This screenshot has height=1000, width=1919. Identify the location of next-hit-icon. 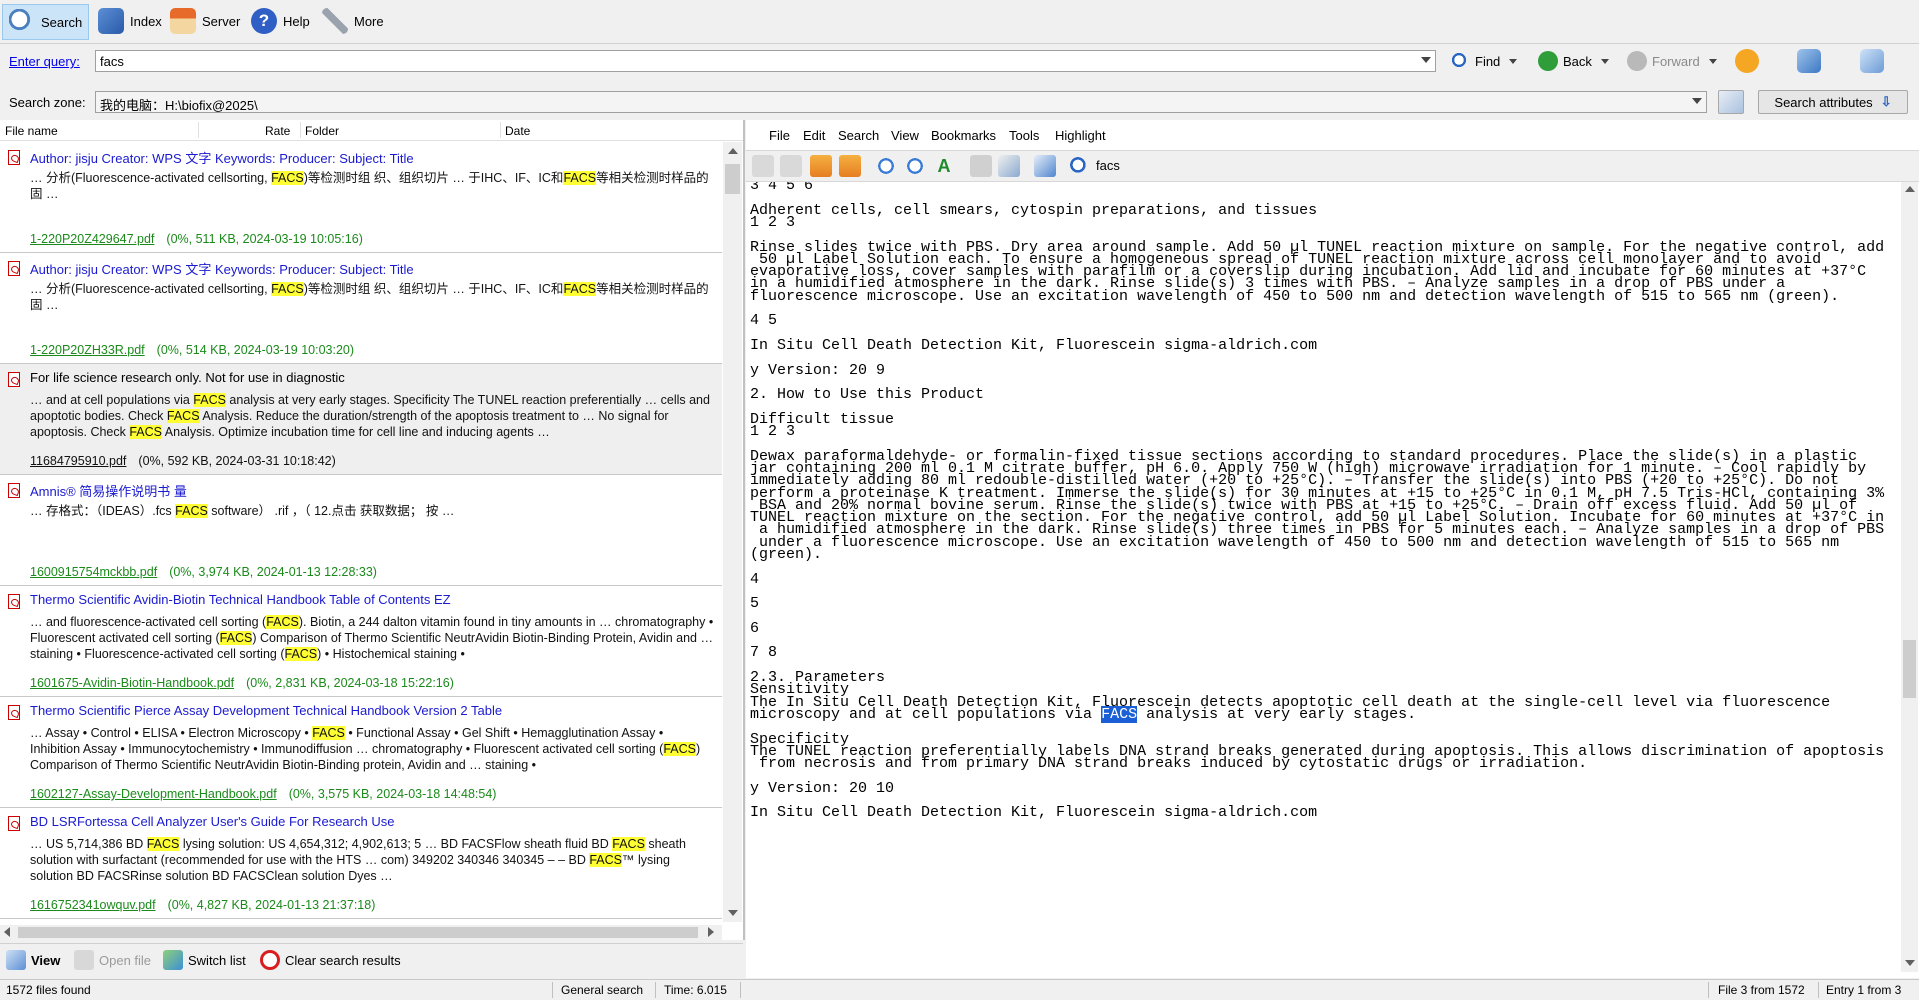
(821, 166).